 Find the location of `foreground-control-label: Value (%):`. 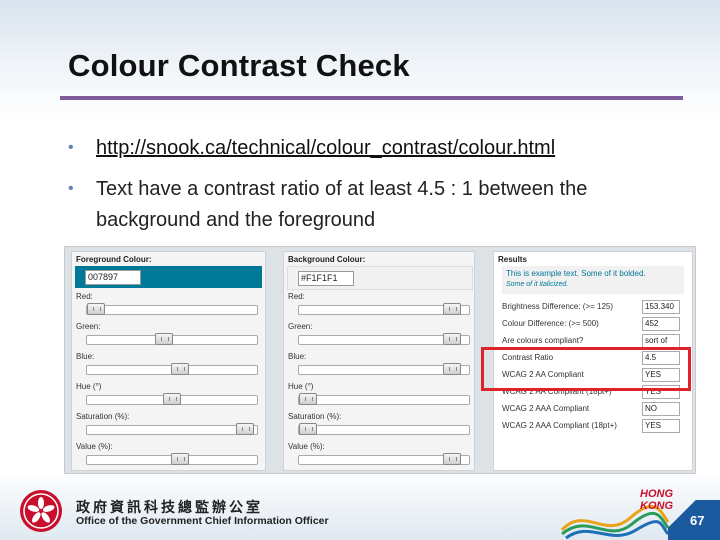

foreground-control-label: Value (%): is located at coordinates (94, 446).